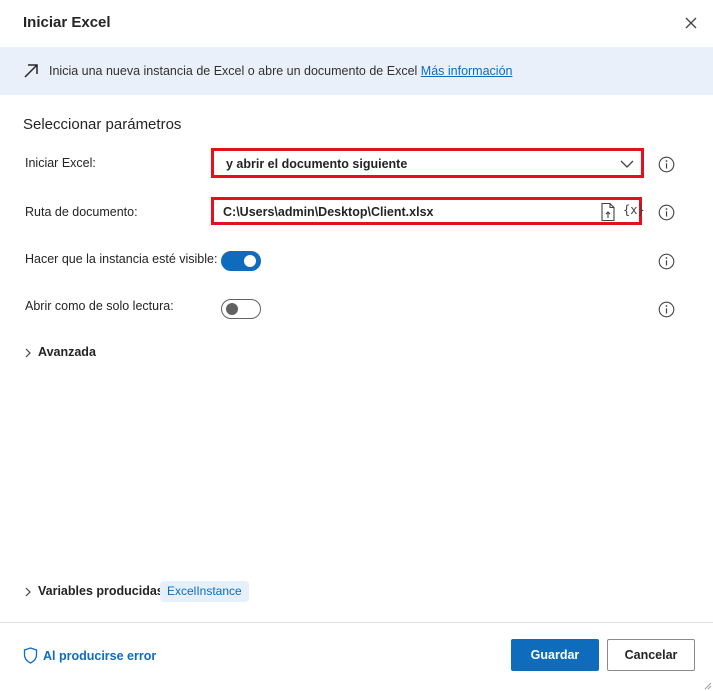 The height and width of the screenshot is (691, 713). I want to click on file-picker-icon, so click(608, 212).